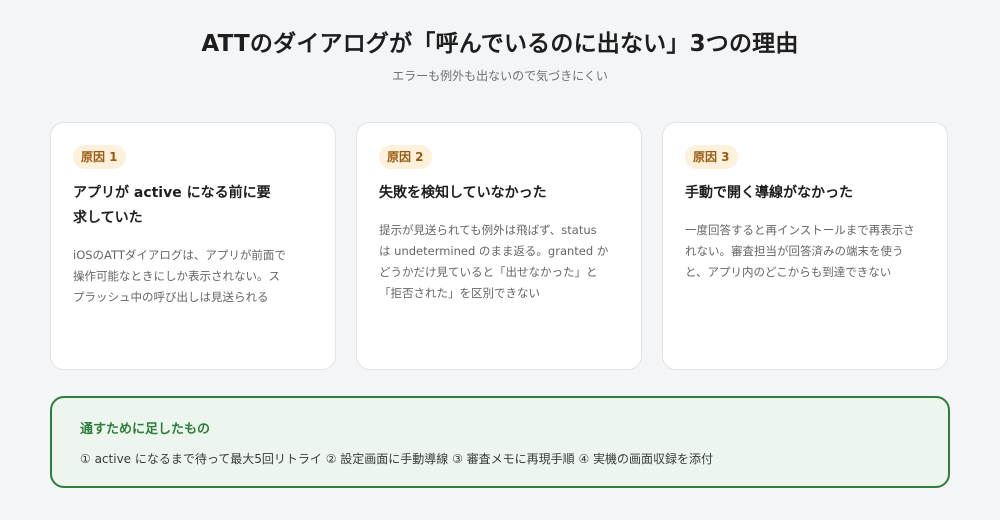 This screenshot has width=1000, height=520. What do you see at coordinates (769, 193) in the screenshot?
I see `card-title: 手動で開く導線がなかった` at bounding box center [769, 193].